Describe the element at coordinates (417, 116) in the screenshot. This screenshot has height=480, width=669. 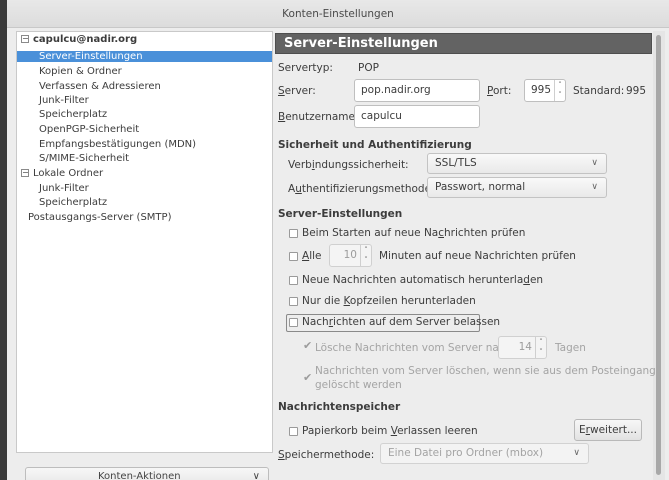
I see `username-input: capulcu` at that location.